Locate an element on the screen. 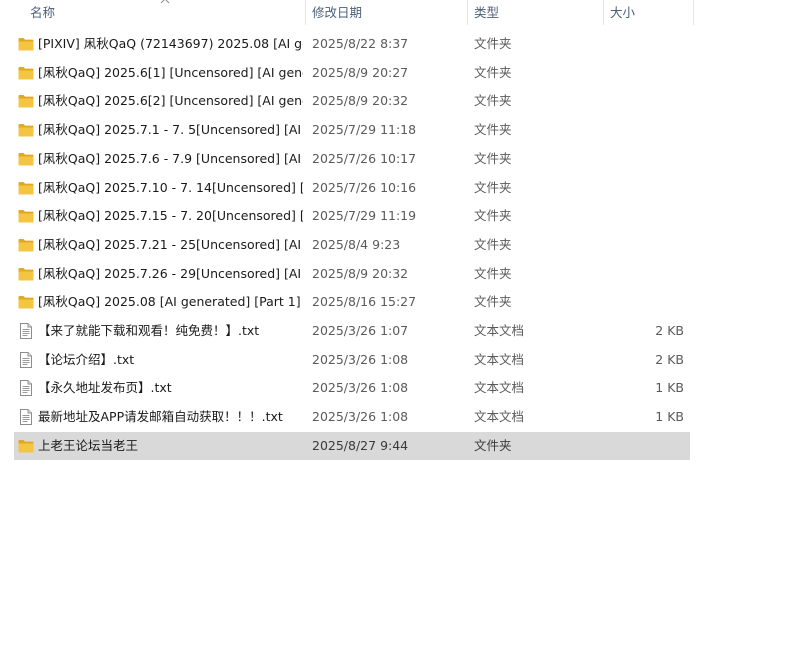  column-header-size: 大小 is located at coordinates (649, 12).